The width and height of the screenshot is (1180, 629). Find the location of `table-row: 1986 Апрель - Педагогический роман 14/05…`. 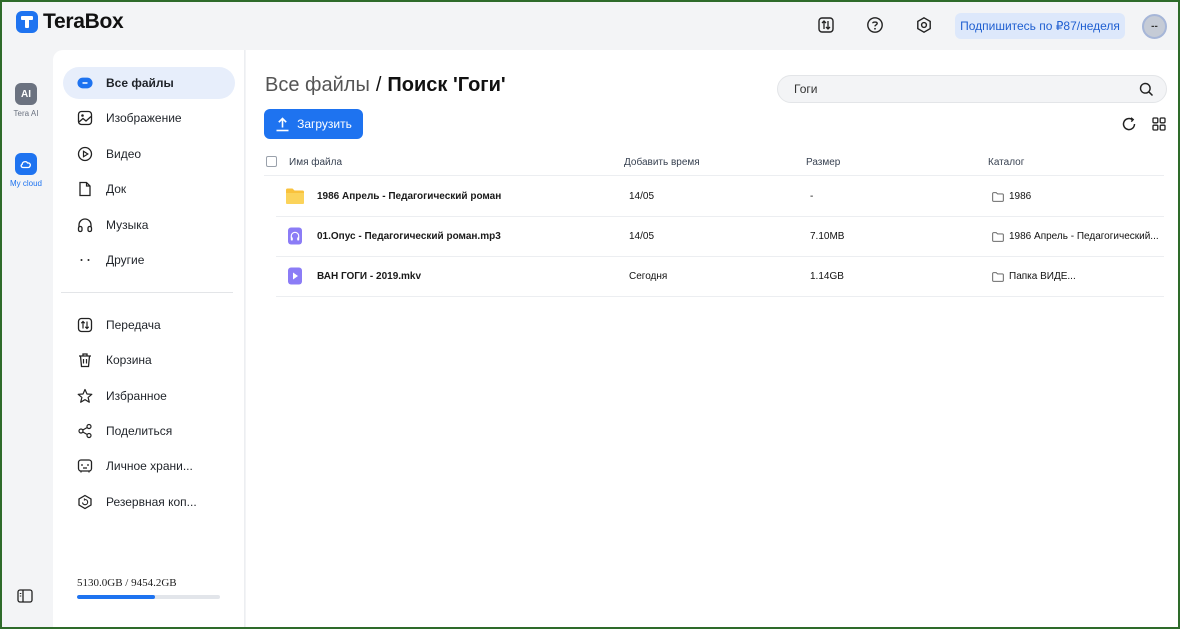

table-row: 1986 Апрель - Педагогический роман 14/05… is located at coordinates (720, 197).